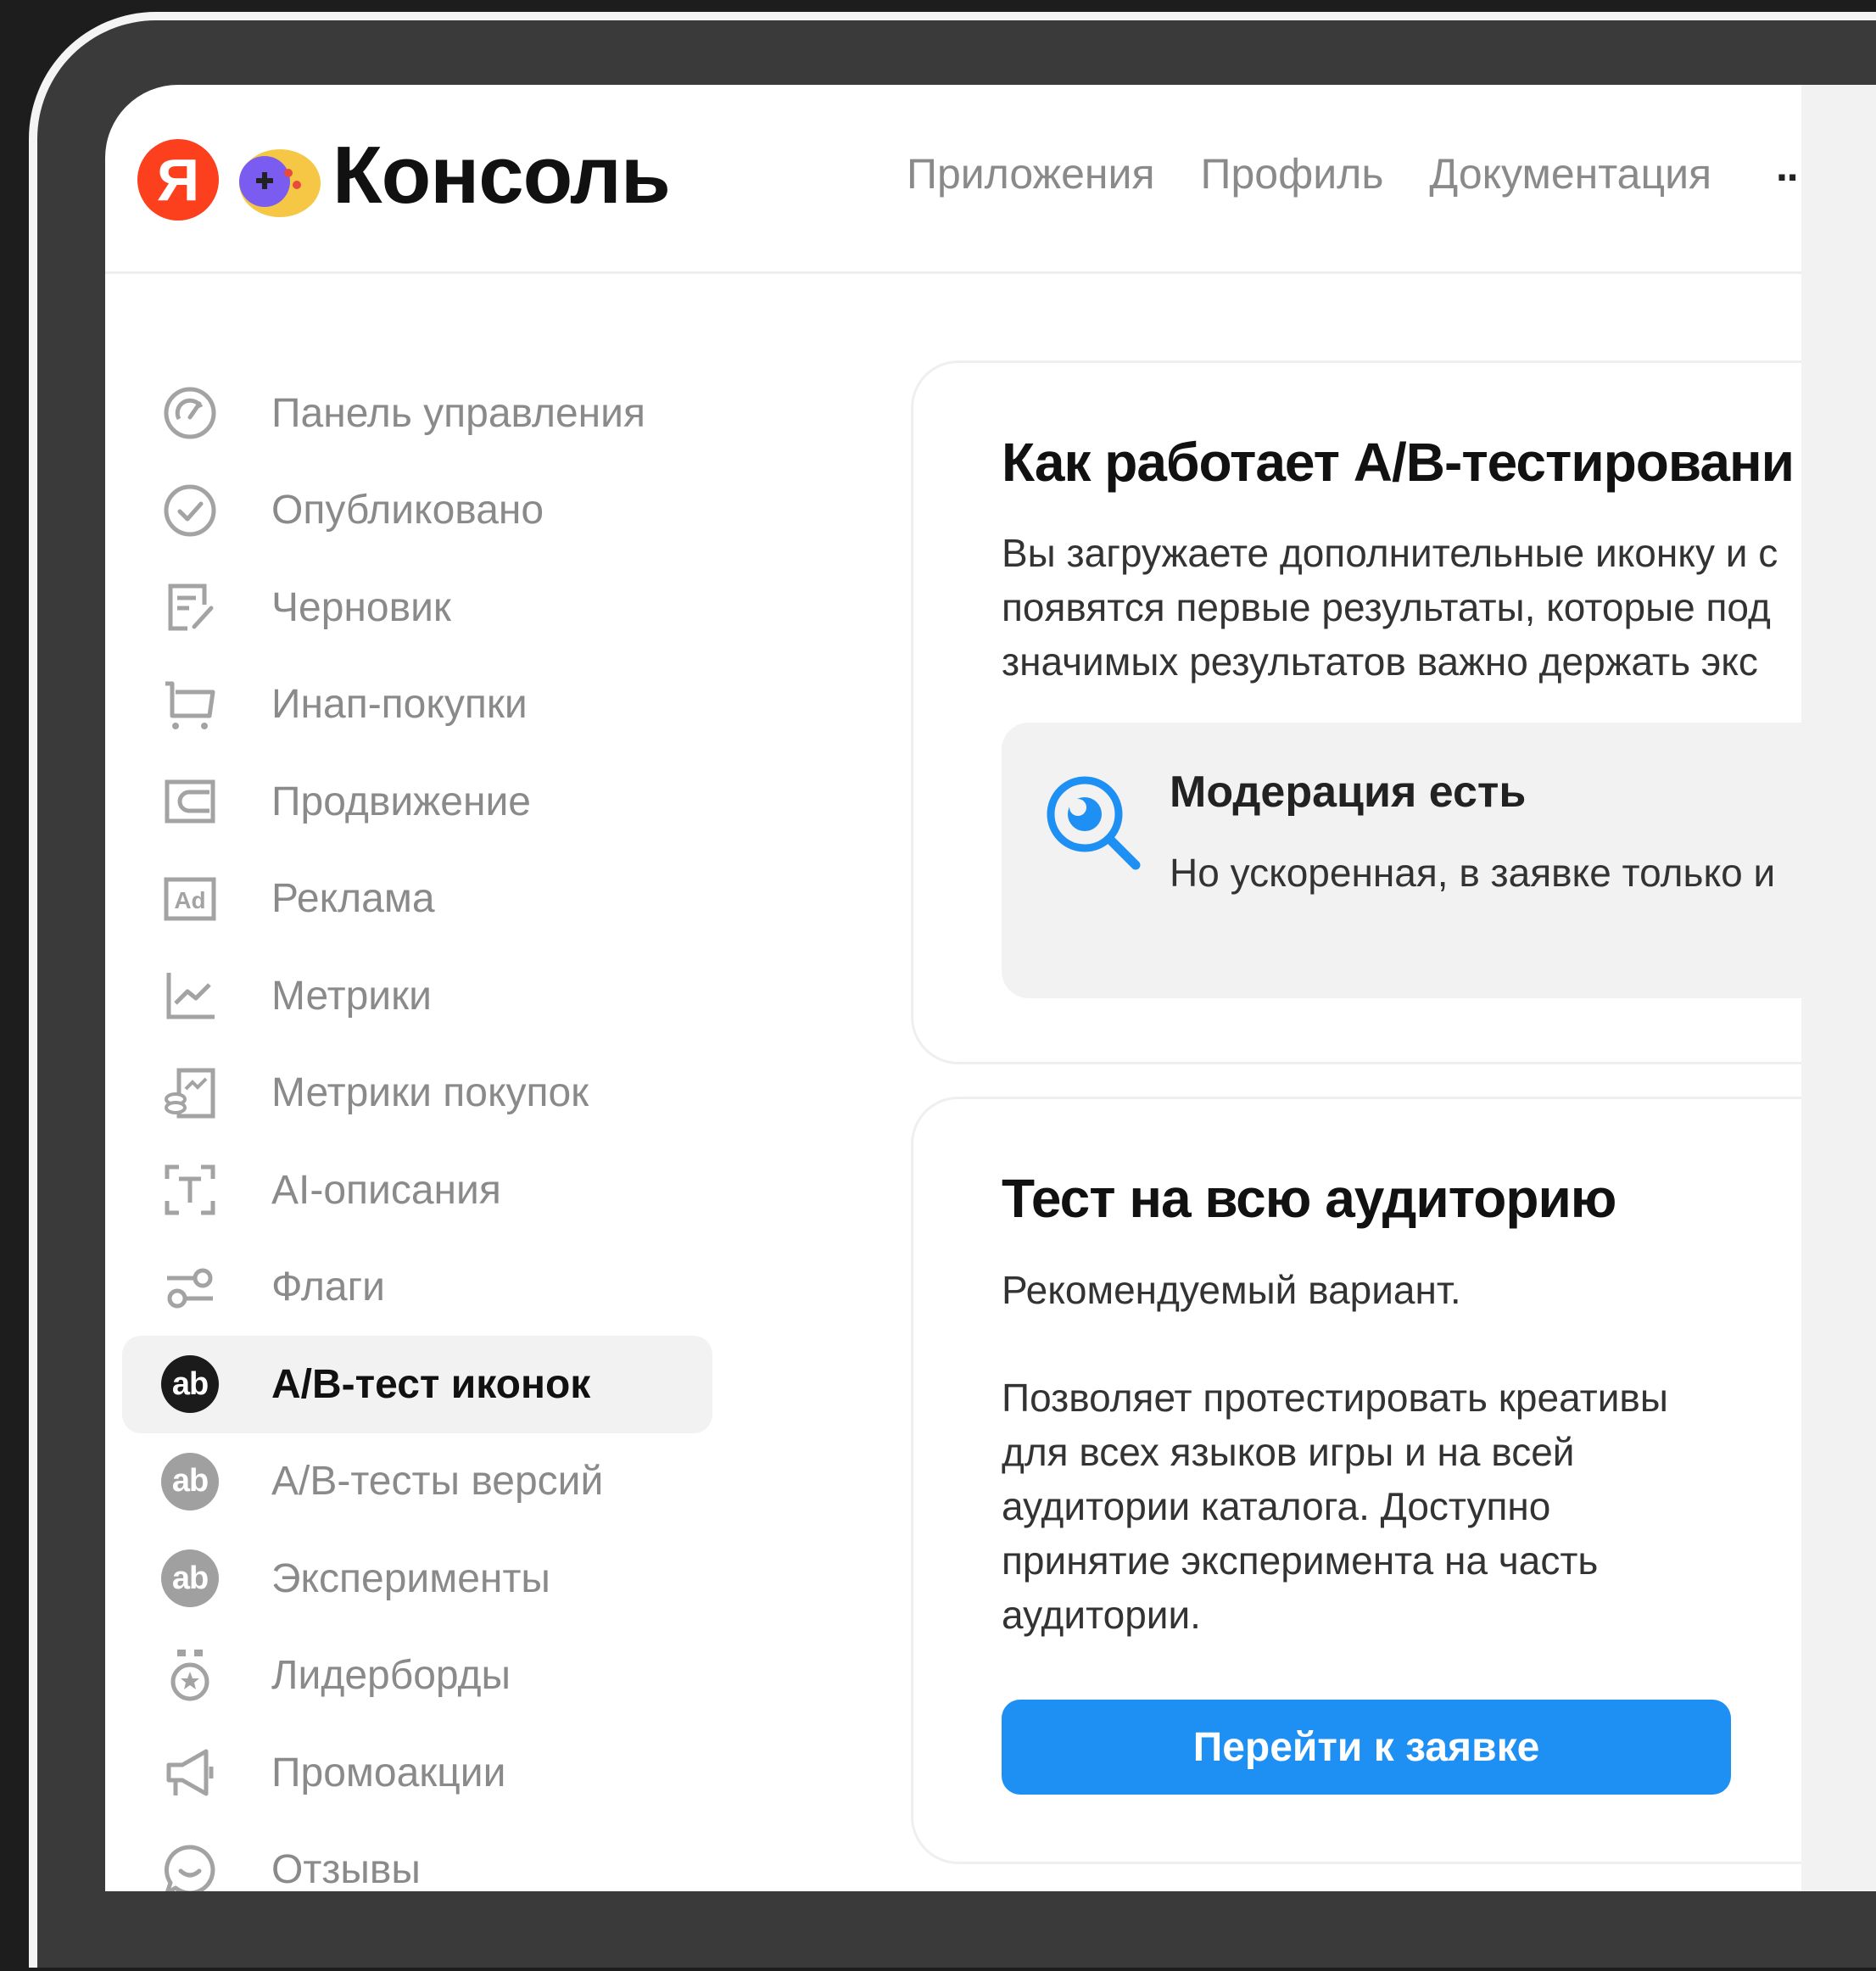  Describe the element at coordinates (1390, 553) in the screenshot. I see `description-line: Вы загружаете дополнительные иконку и с` at that location.